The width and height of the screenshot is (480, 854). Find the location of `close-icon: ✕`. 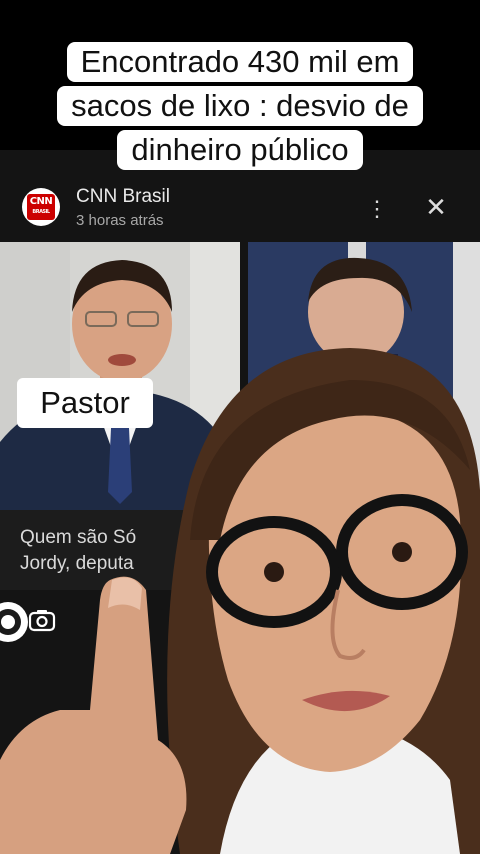

close-icon: ✕ is located at coordinates (436, 207).